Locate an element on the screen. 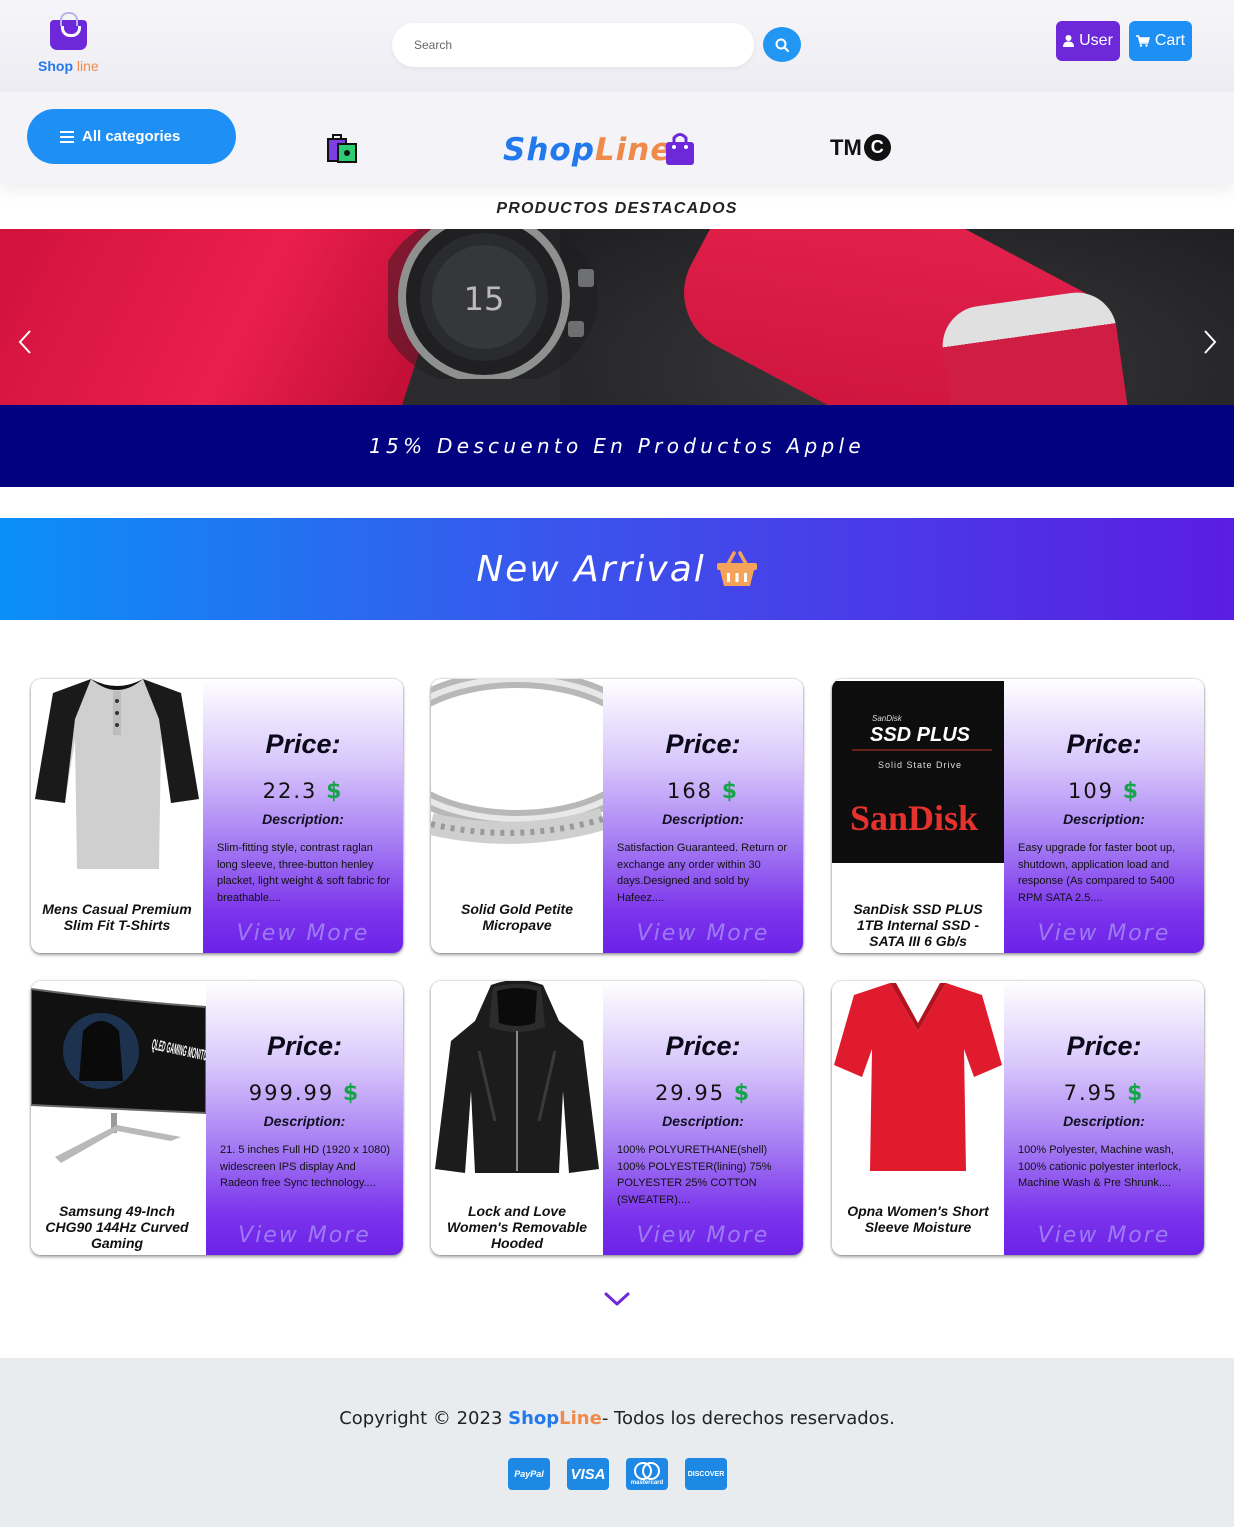 The height and width of the screenshot is (1527, 1234). top-header: Shop line User Cart is located at coordinates (617, 46).